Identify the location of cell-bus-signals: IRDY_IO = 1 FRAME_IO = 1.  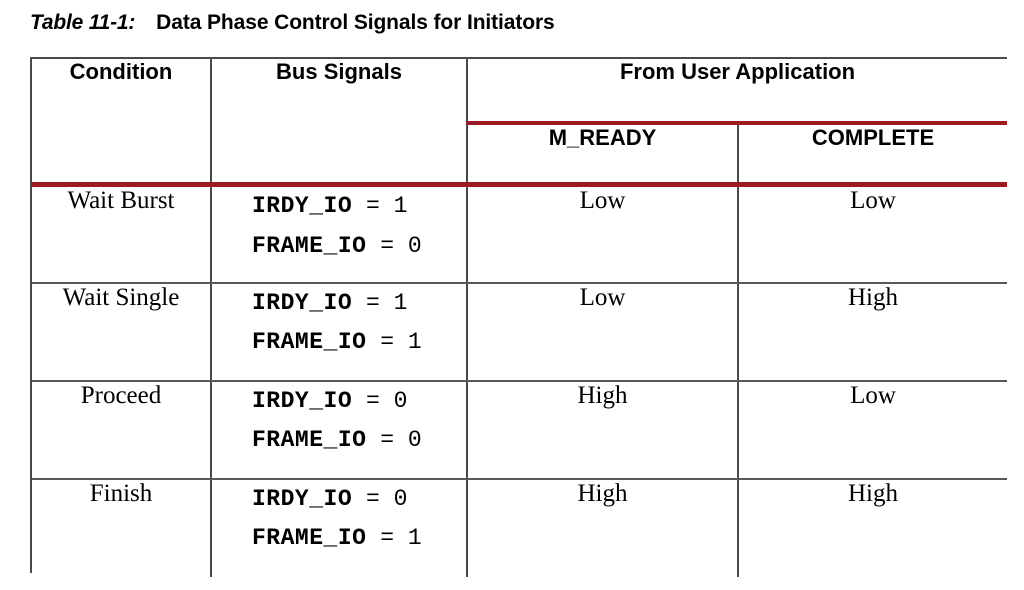
(338, 332).